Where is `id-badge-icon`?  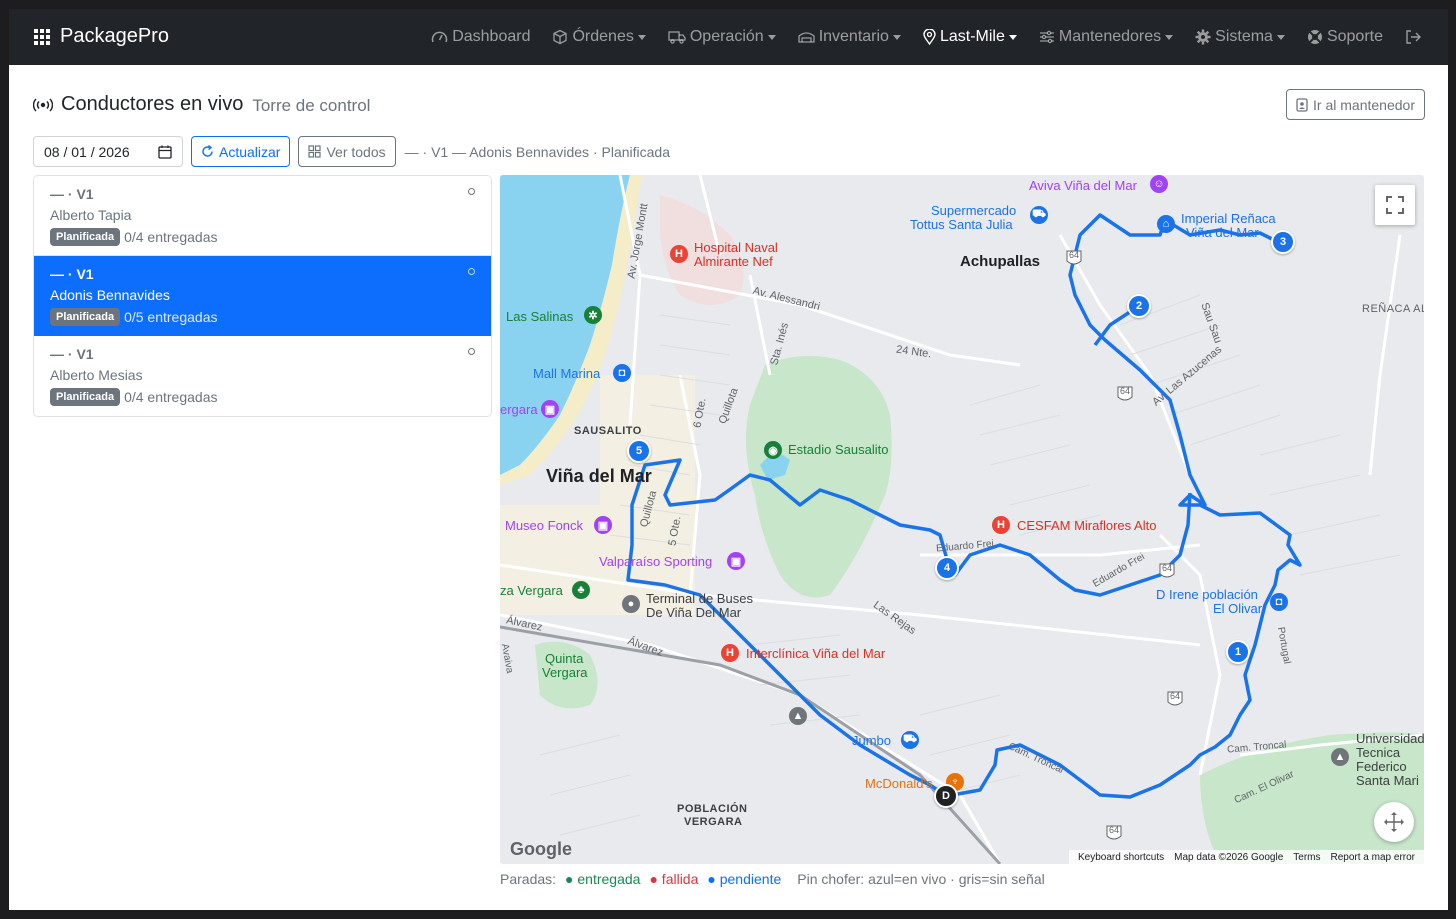 id-badge-icon is located at coordinates (1302, 104).